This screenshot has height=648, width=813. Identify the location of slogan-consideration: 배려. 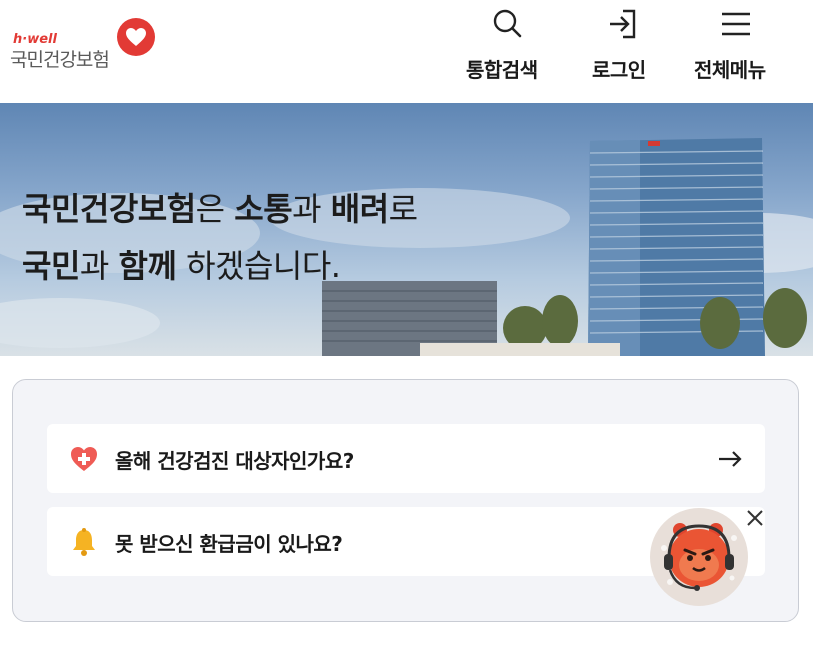
(359, 209).